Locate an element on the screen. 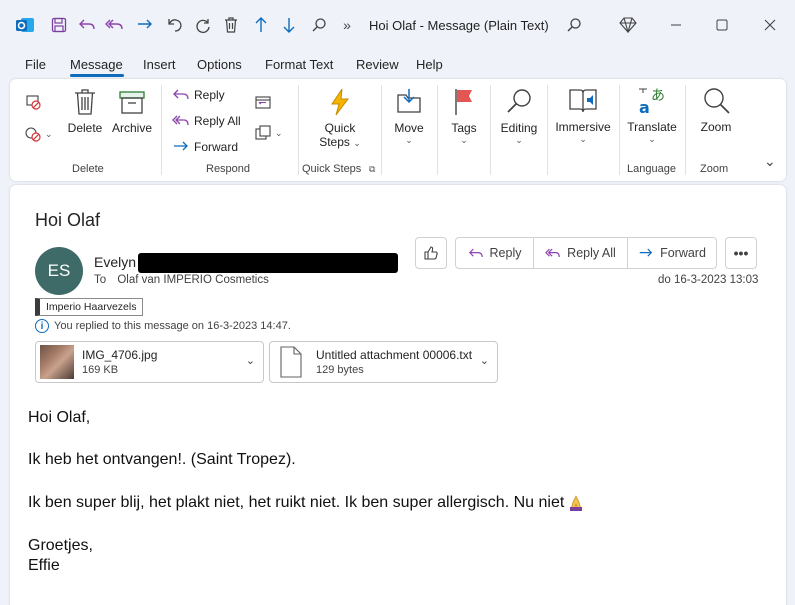 This screenshot has width=795, height=605. zoom-button: Zoom is located at coordinates (716, 109).